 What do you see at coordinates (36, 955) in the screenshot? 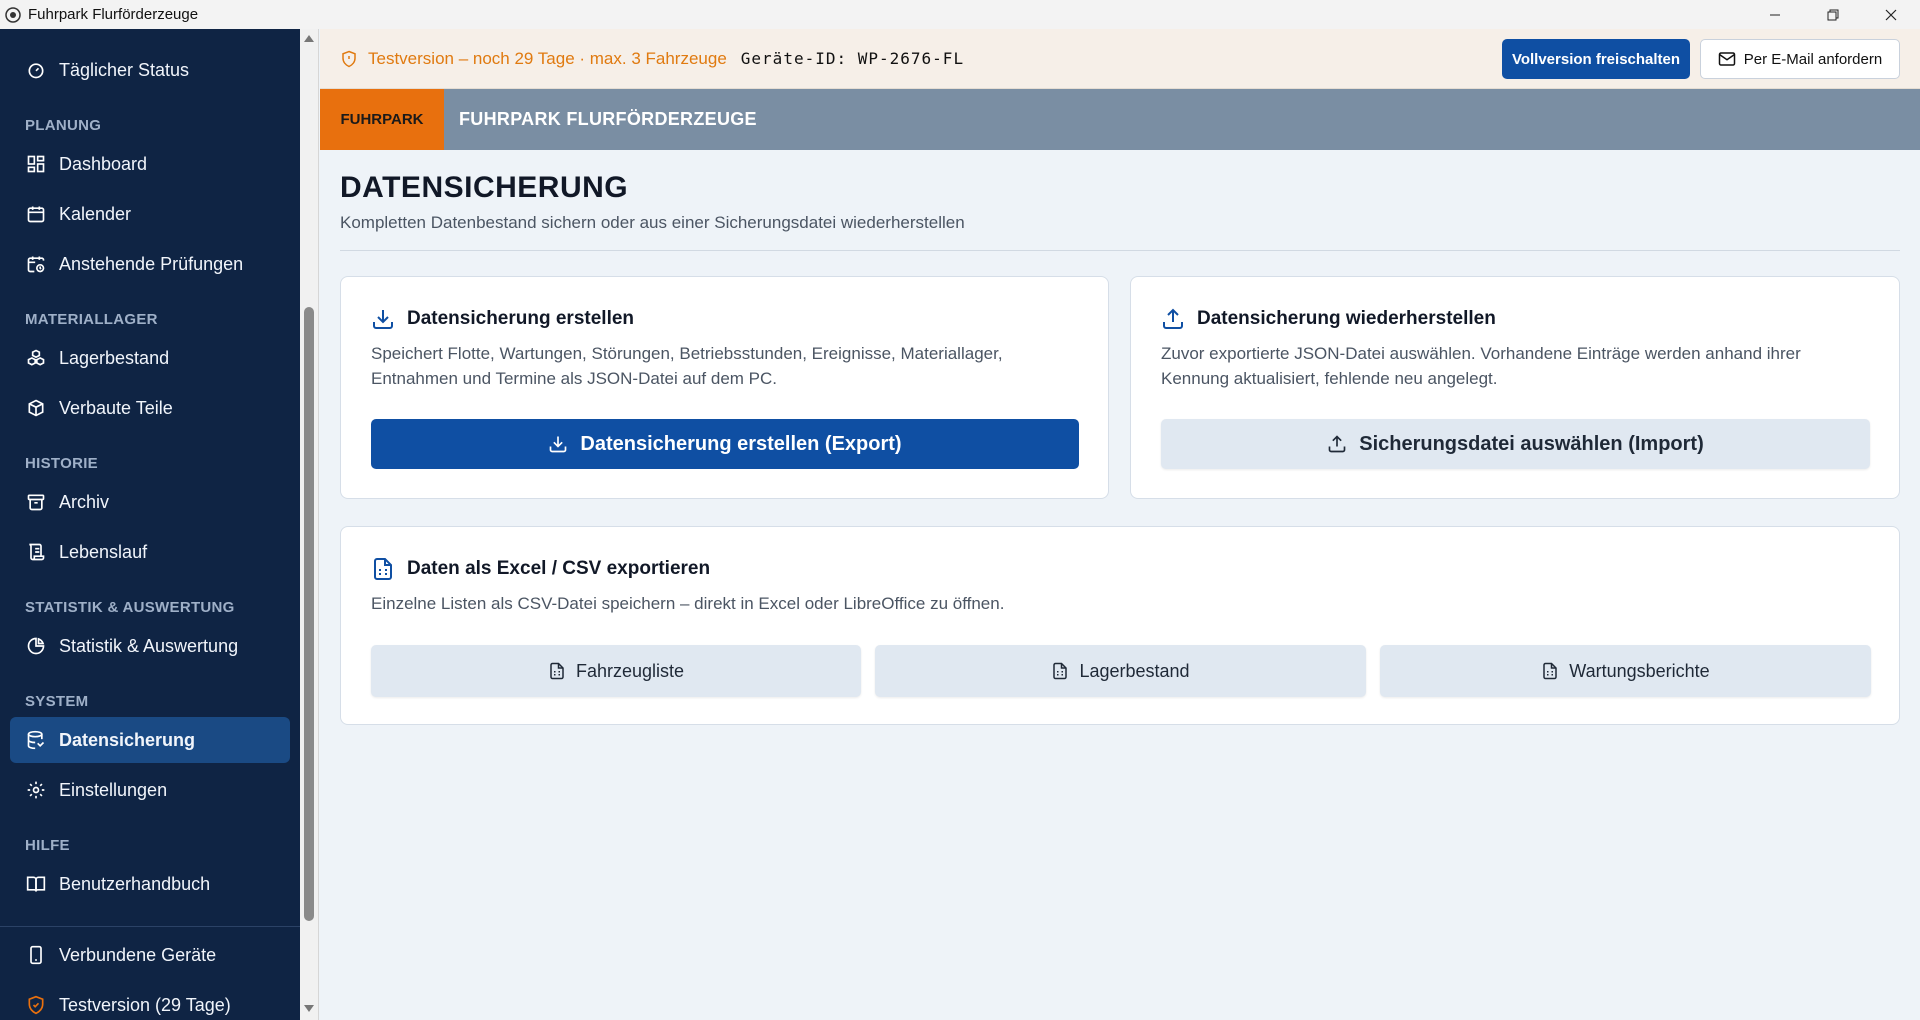
I see `phone-icon` at bounding box center [36, 955].